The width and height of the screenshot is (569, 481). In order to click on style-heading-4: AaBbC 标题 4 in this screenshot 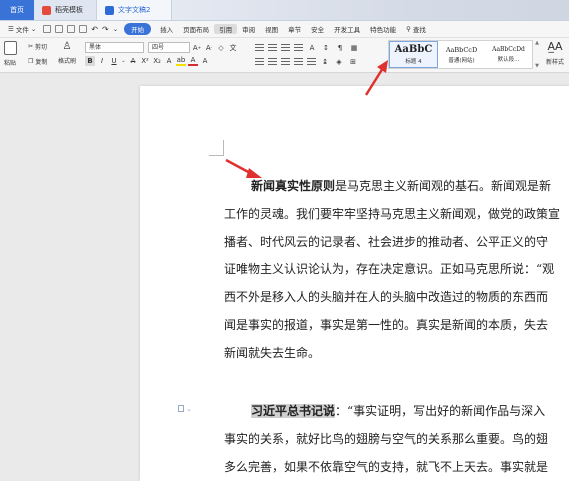, I will do `click(413, 54)`.